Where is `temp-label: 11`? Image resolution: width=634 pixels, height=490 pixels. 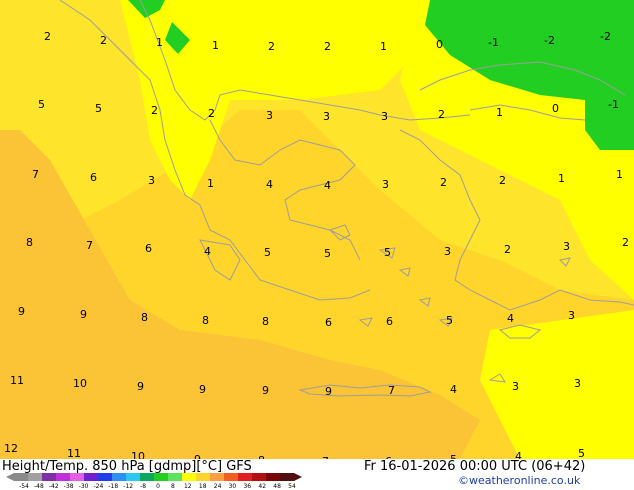
temp-label: 11 is located at coordinates (17, 380).